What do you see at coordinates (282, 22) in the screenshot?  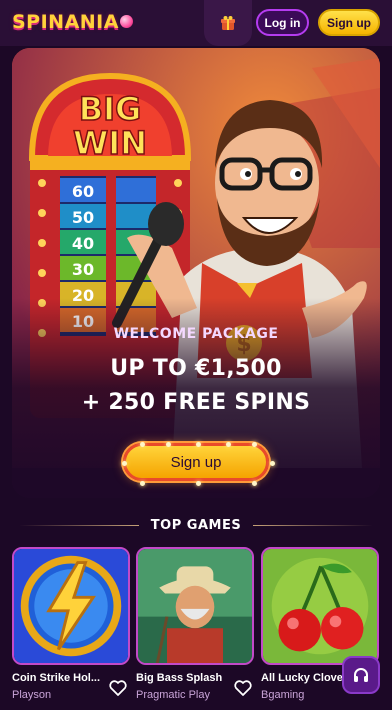 I see `login-button: Log in` at bounding box center [282, 22].